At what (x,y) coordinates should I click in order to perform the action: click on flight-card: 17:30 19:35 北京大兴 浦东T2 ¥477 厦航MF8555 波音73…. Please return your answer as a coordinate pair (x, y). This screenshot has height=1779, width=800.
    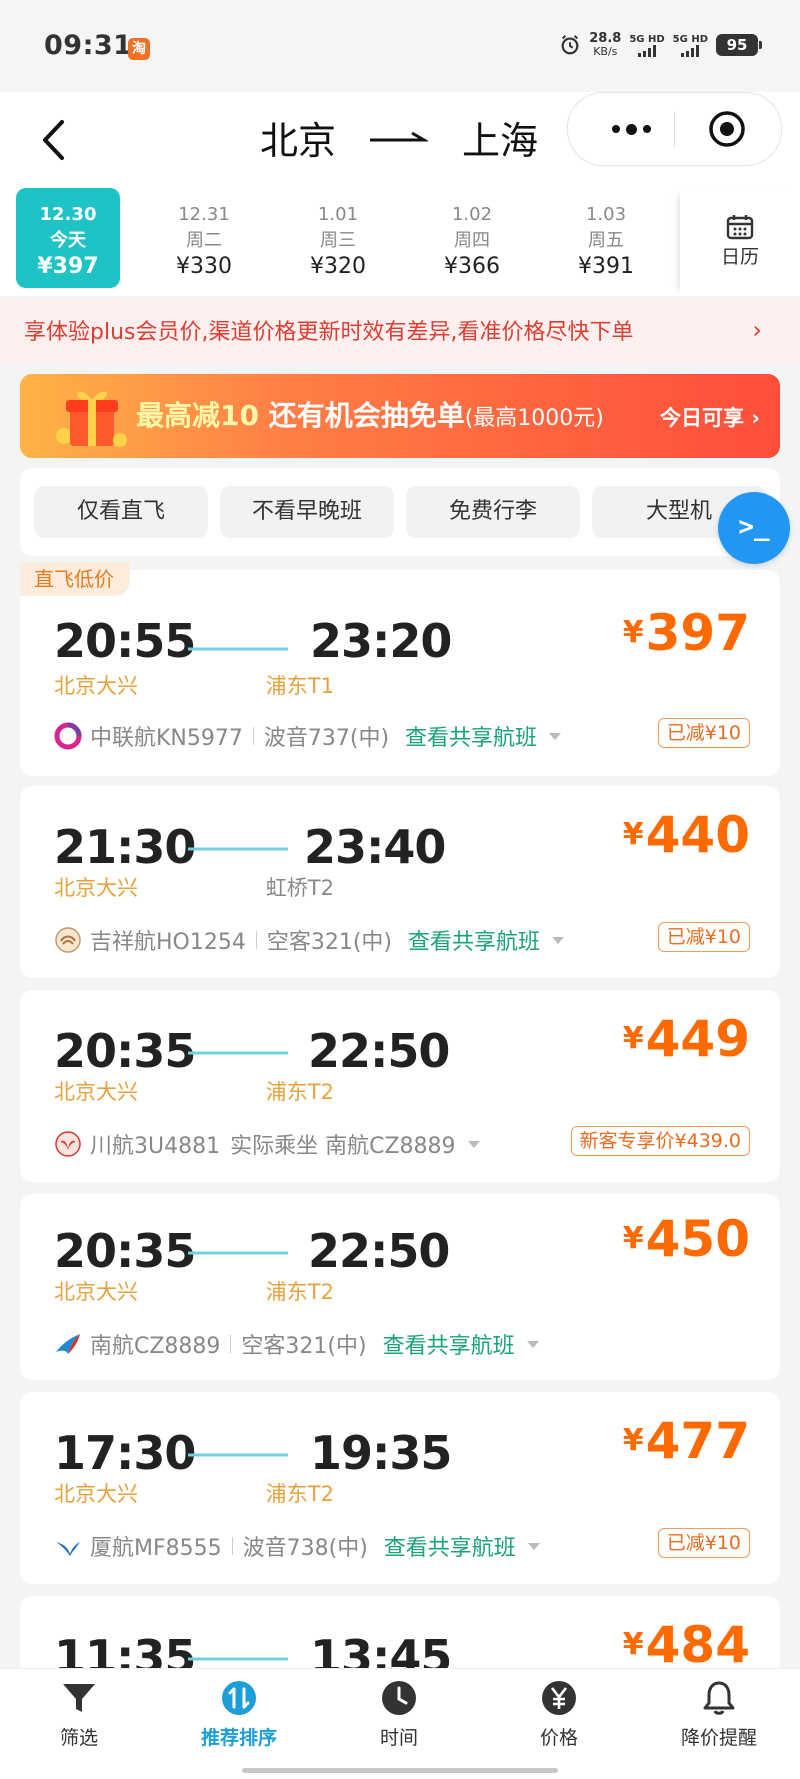
    Looking at the image, I should click on (400, 1488).